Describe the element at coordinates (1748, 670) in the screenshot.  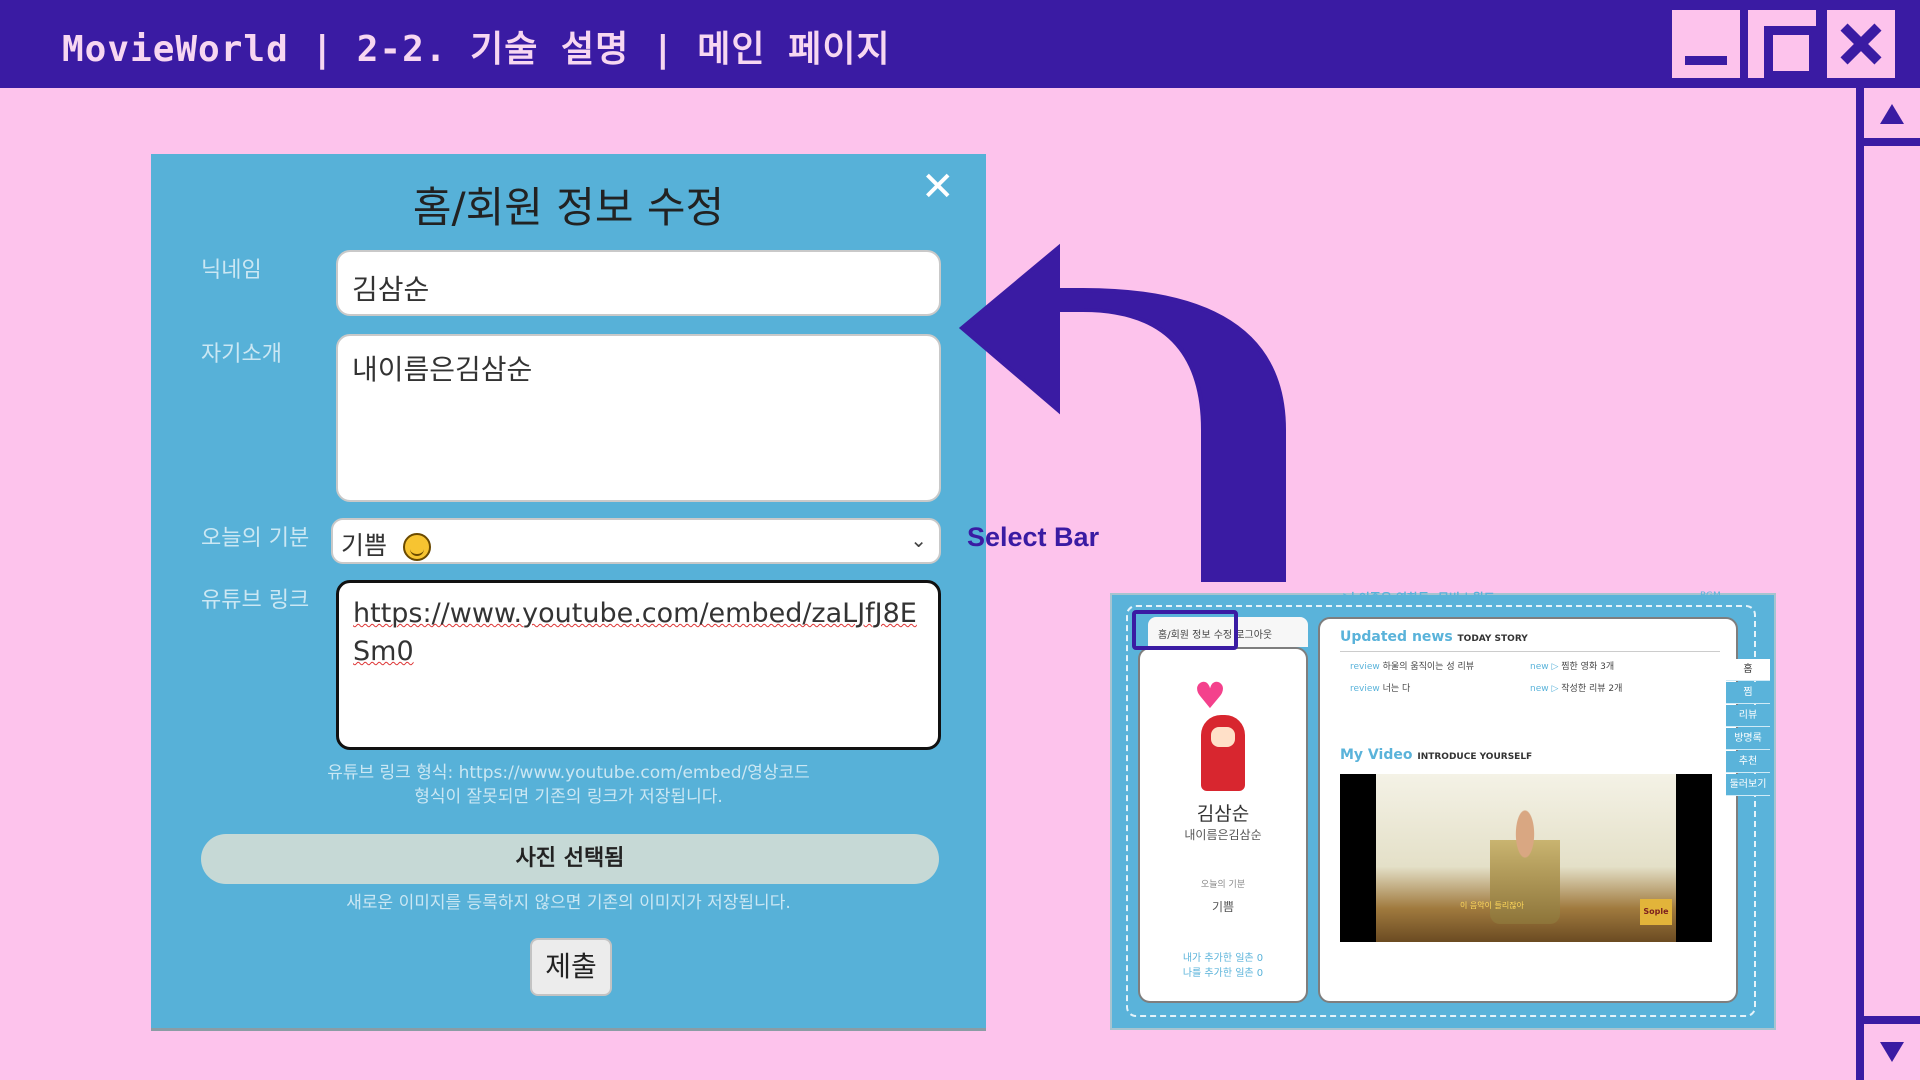
I see `preview-side-tab-home: 홈` at that location.